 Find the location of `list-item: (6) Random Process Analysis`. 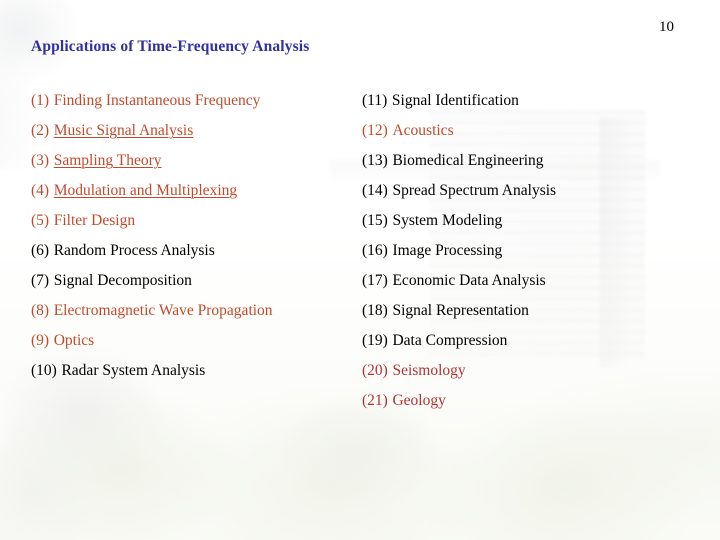

list-item: (6) Random Process Analysis is located at coordinates (196, 251).